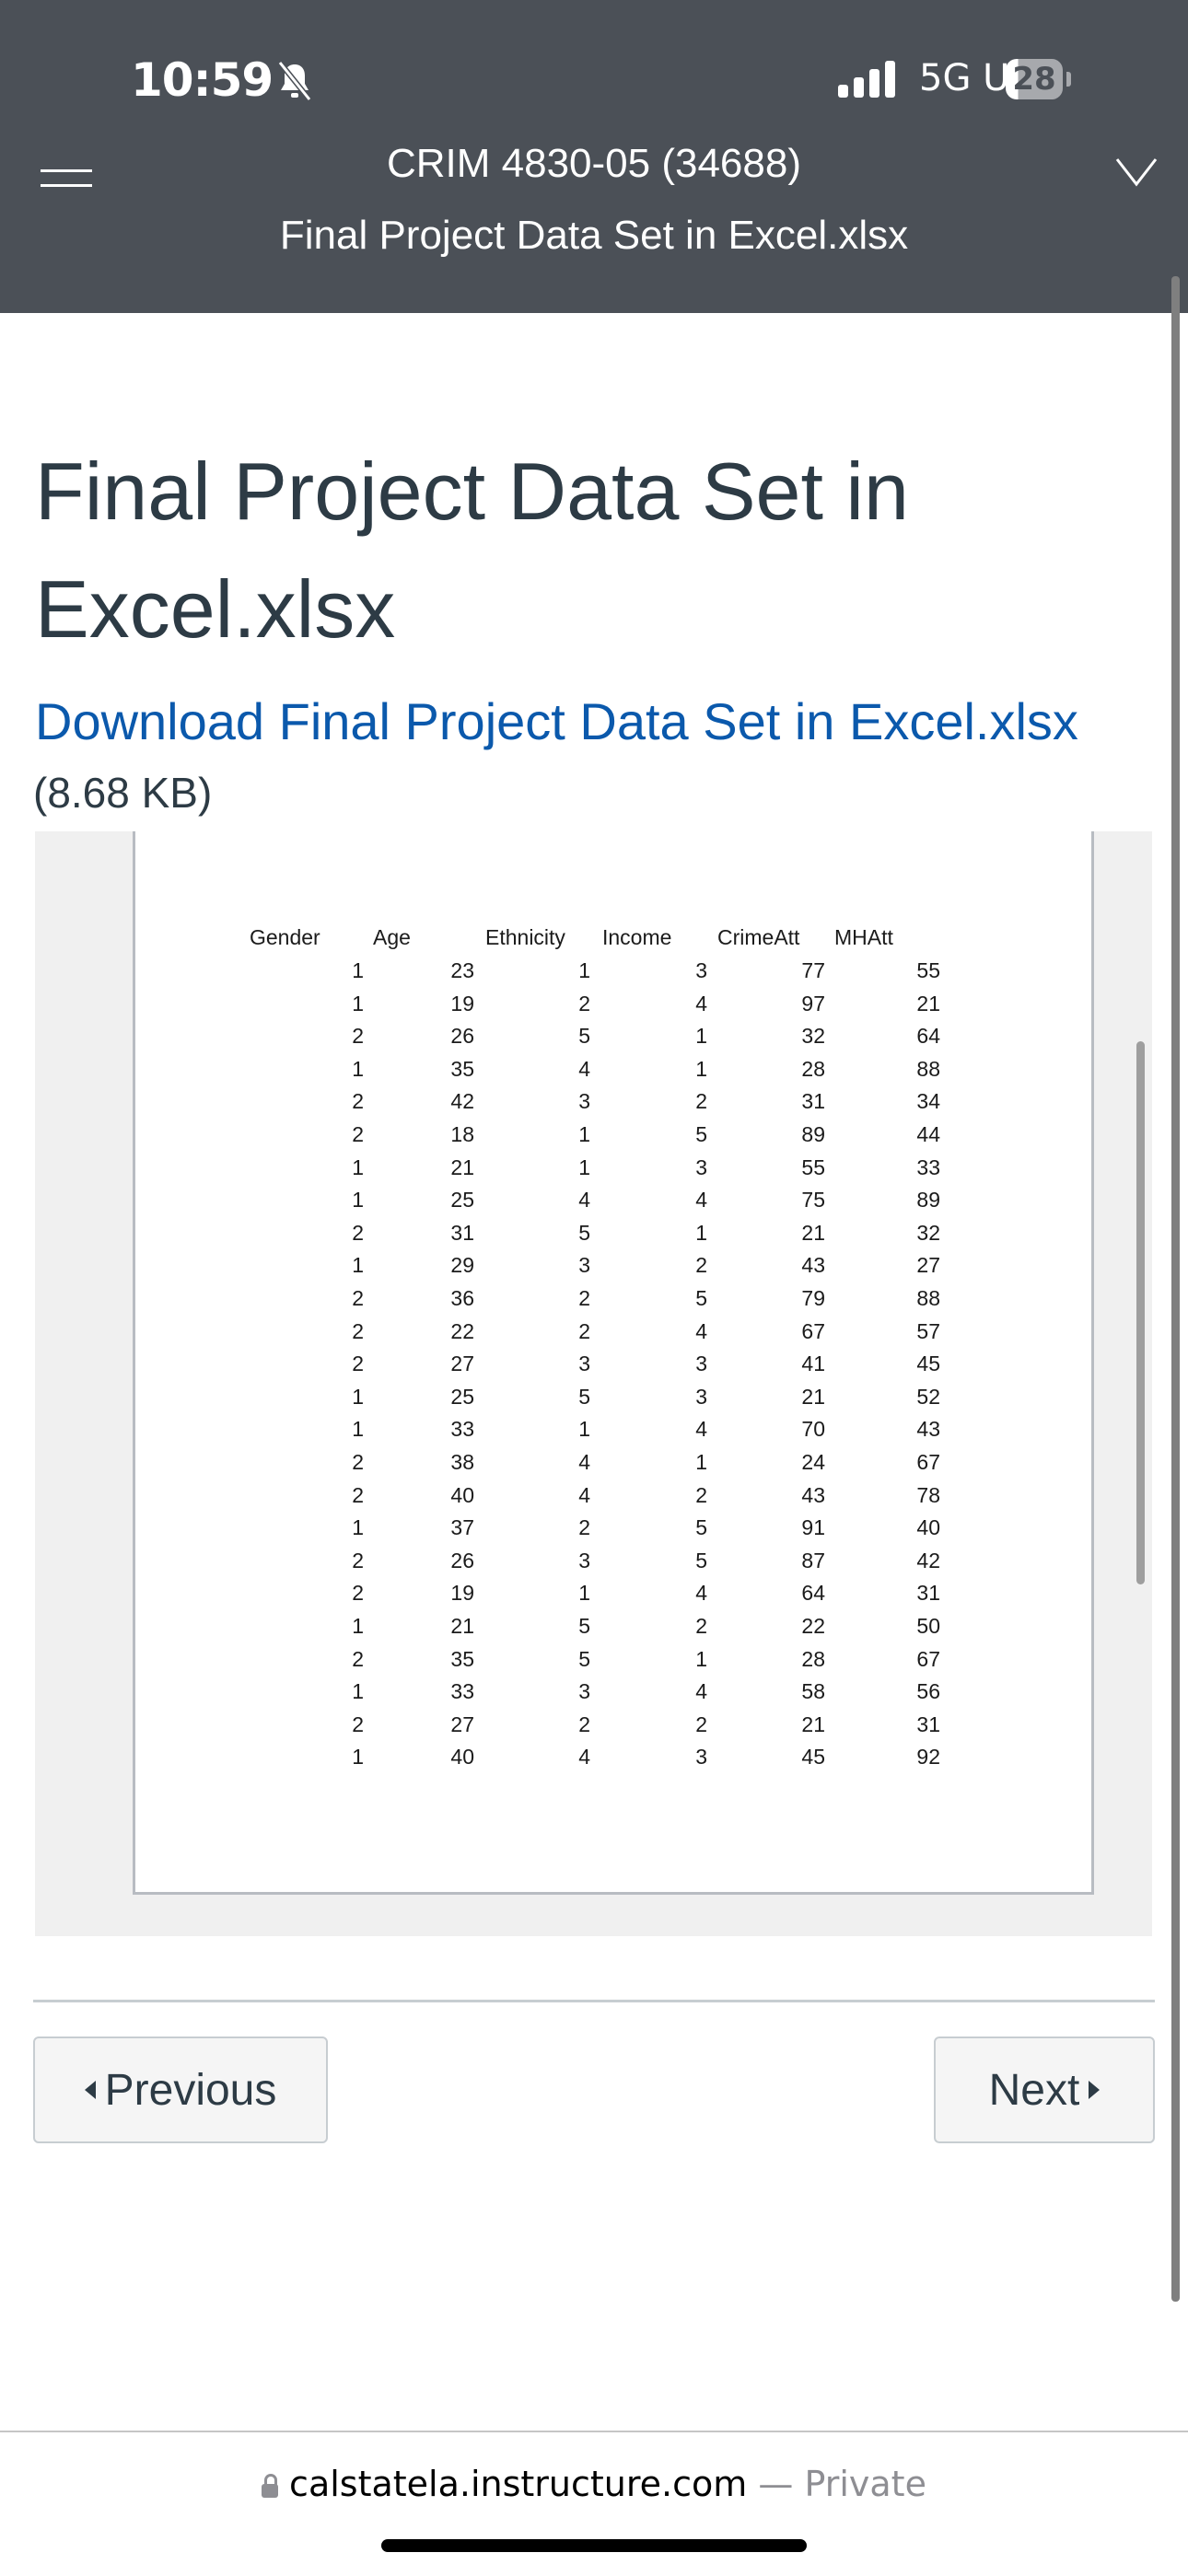 This screenshot has width=1188, height=2576. Describe the element at coordinates (462, 1036) in the screenshot. I see `table-cell: 26` at that location.